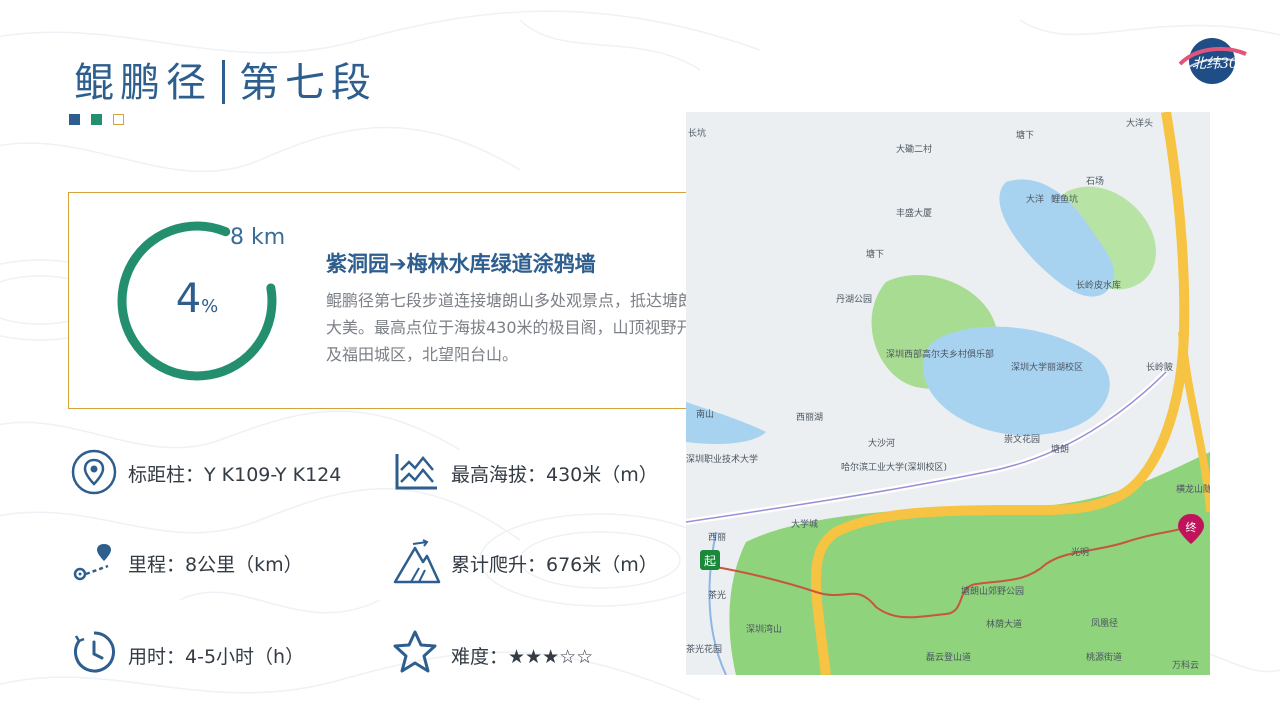 This screenshot has width=1280, height=720. I want to click on route-icon, so click(92, 562).